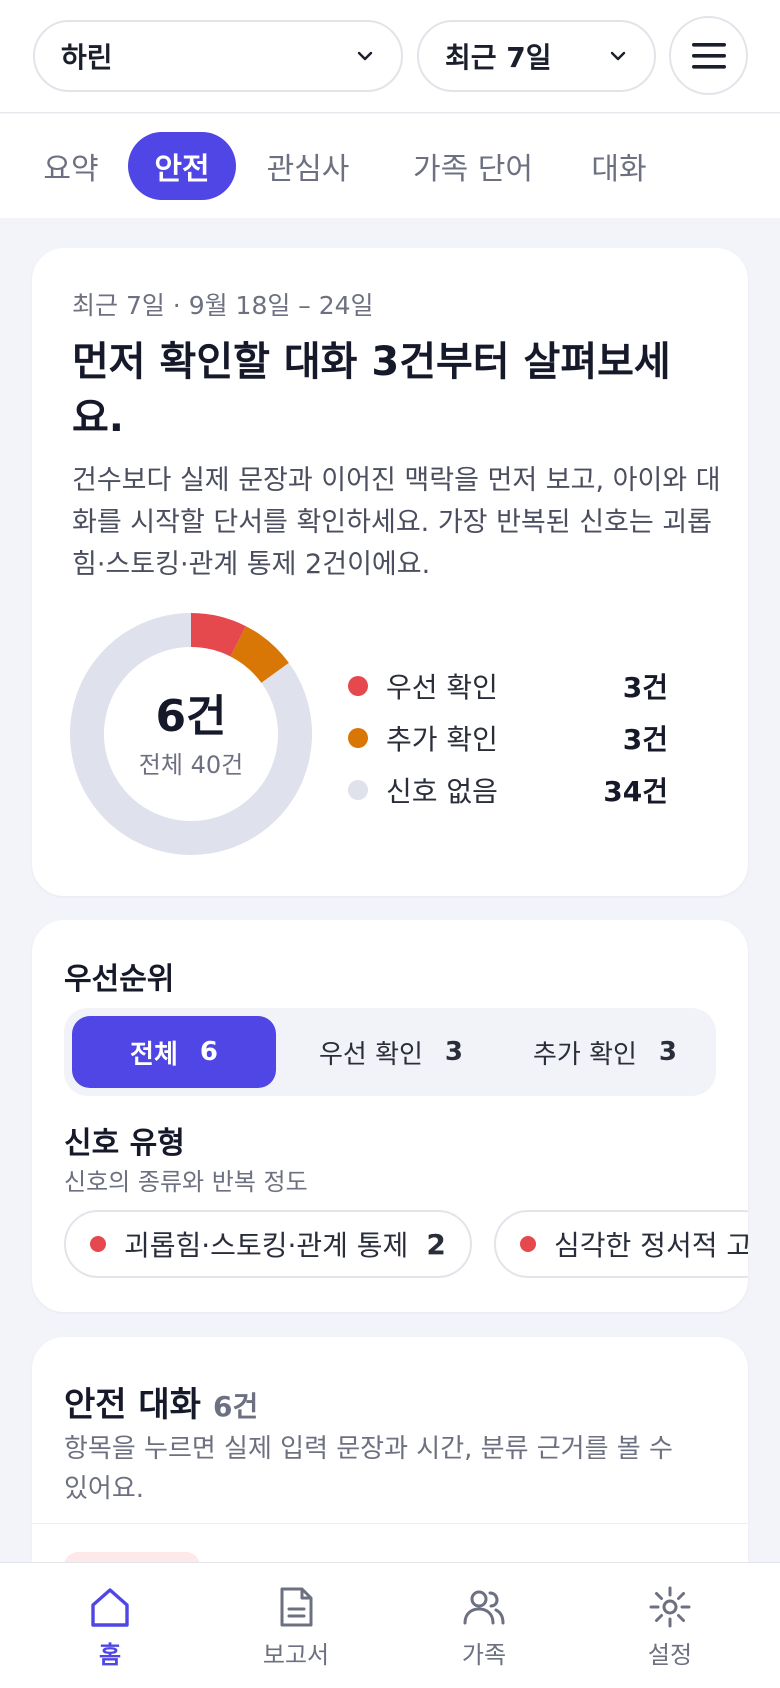  I want to click on safety-description: 항목을 누르면 실제 입력 문장과 시간, 분류 근거를 볼 수 있어요., so click(368, 1469).